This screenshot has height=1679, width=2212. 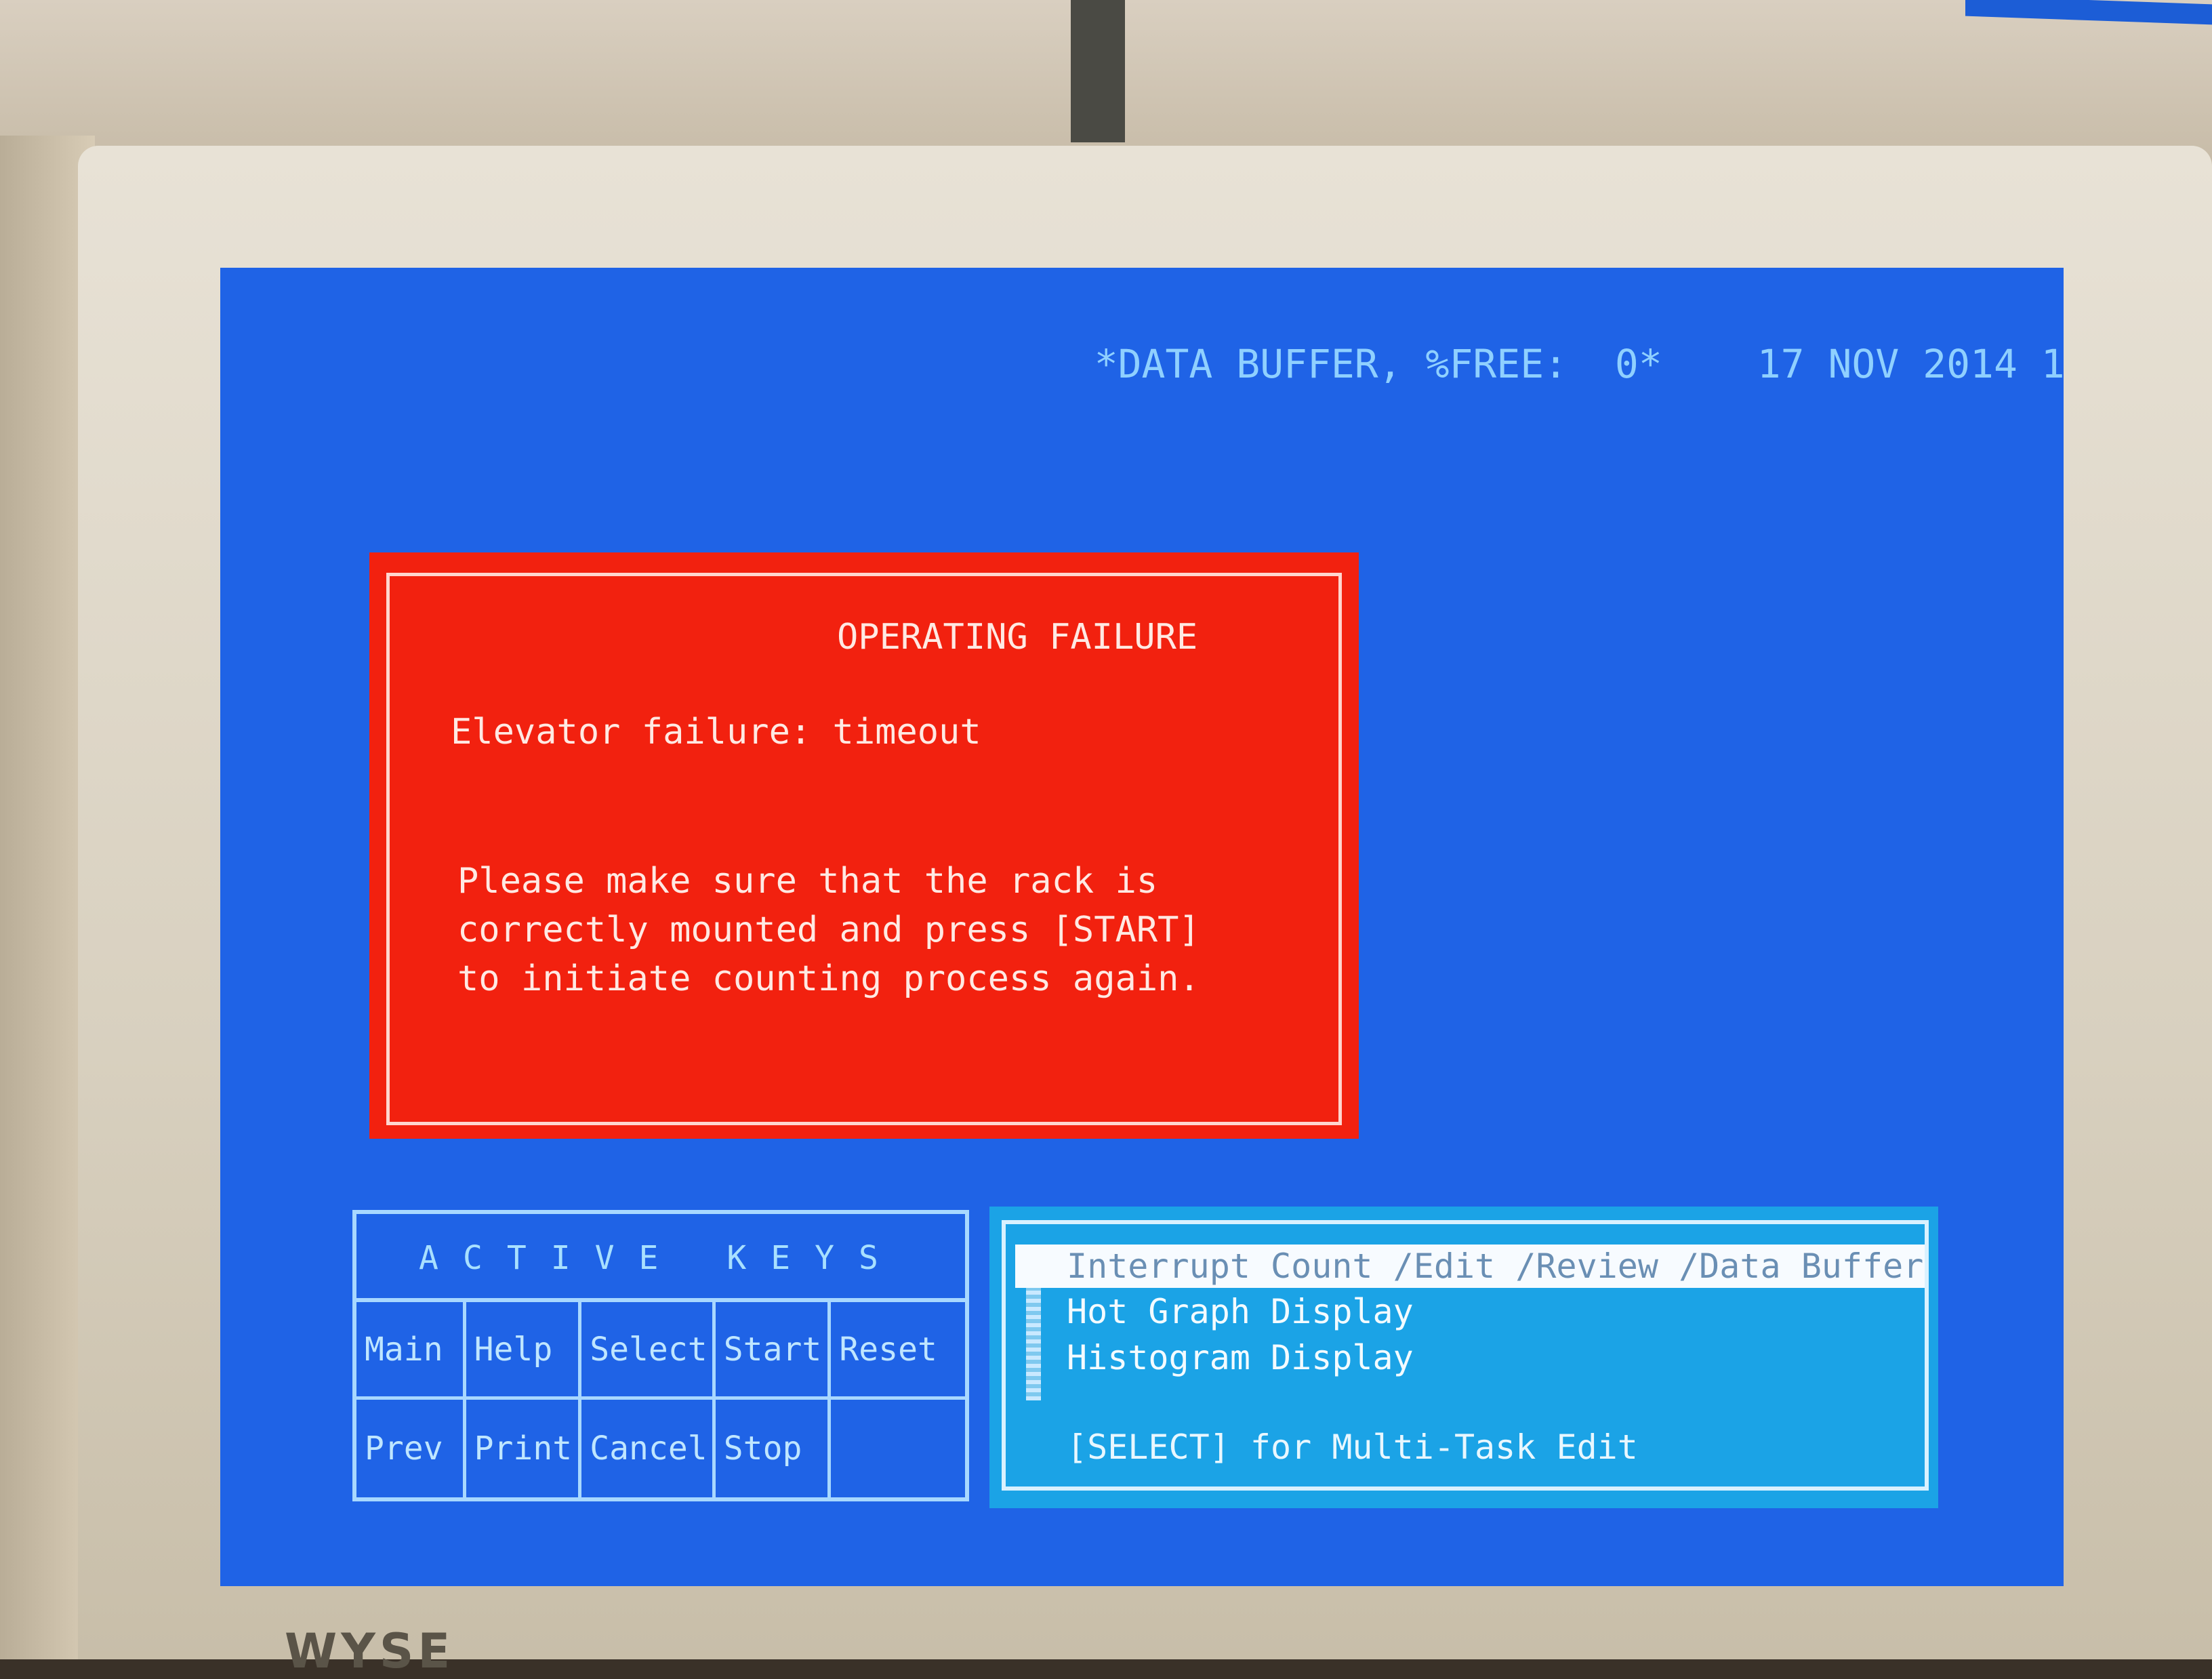 I want to click on key-prev: Prev, so click(x=411, y=1448).